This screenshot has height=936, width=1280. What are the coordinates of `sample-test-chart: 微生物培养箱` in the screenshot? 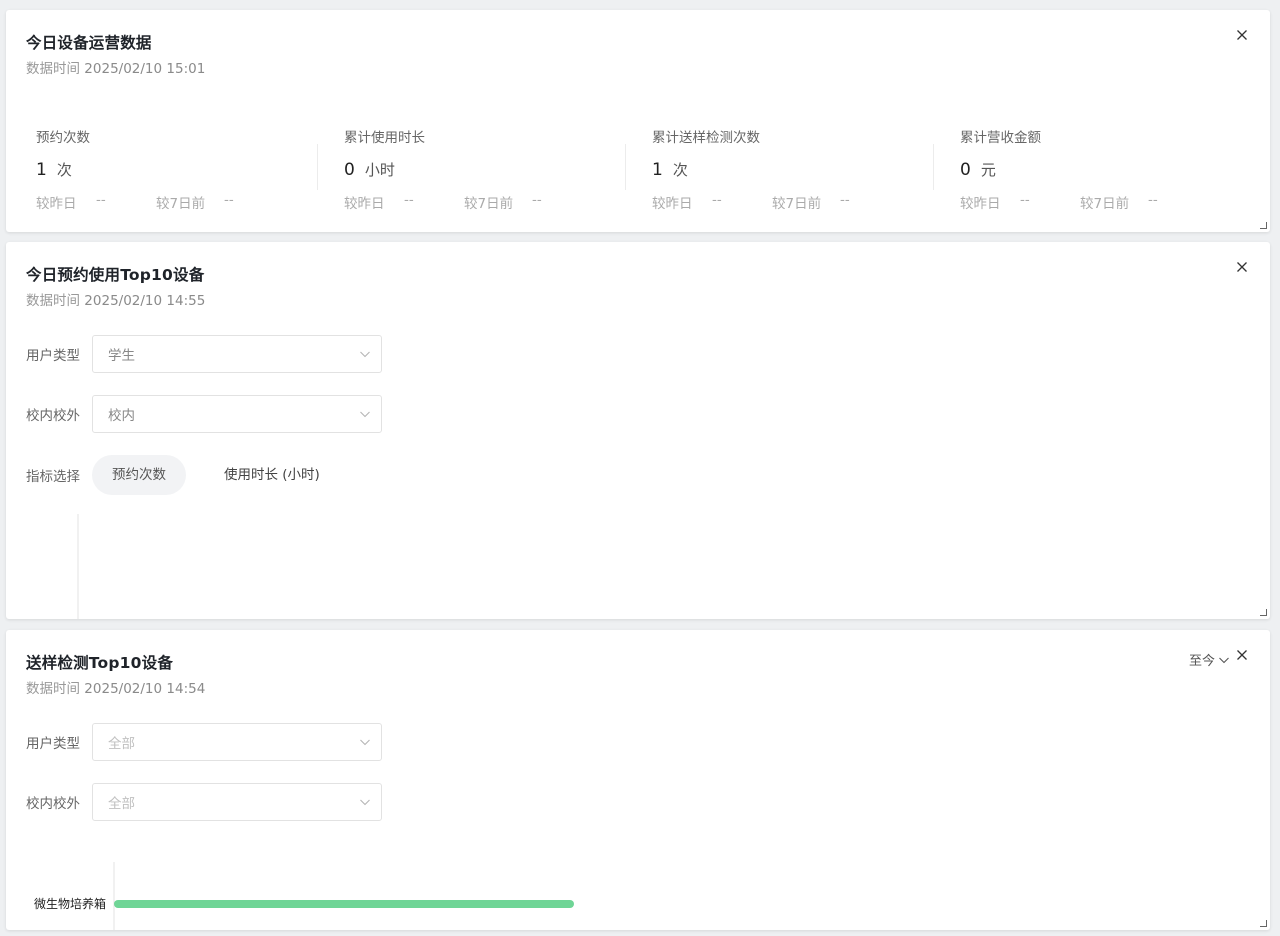 It's located at (304, 896).